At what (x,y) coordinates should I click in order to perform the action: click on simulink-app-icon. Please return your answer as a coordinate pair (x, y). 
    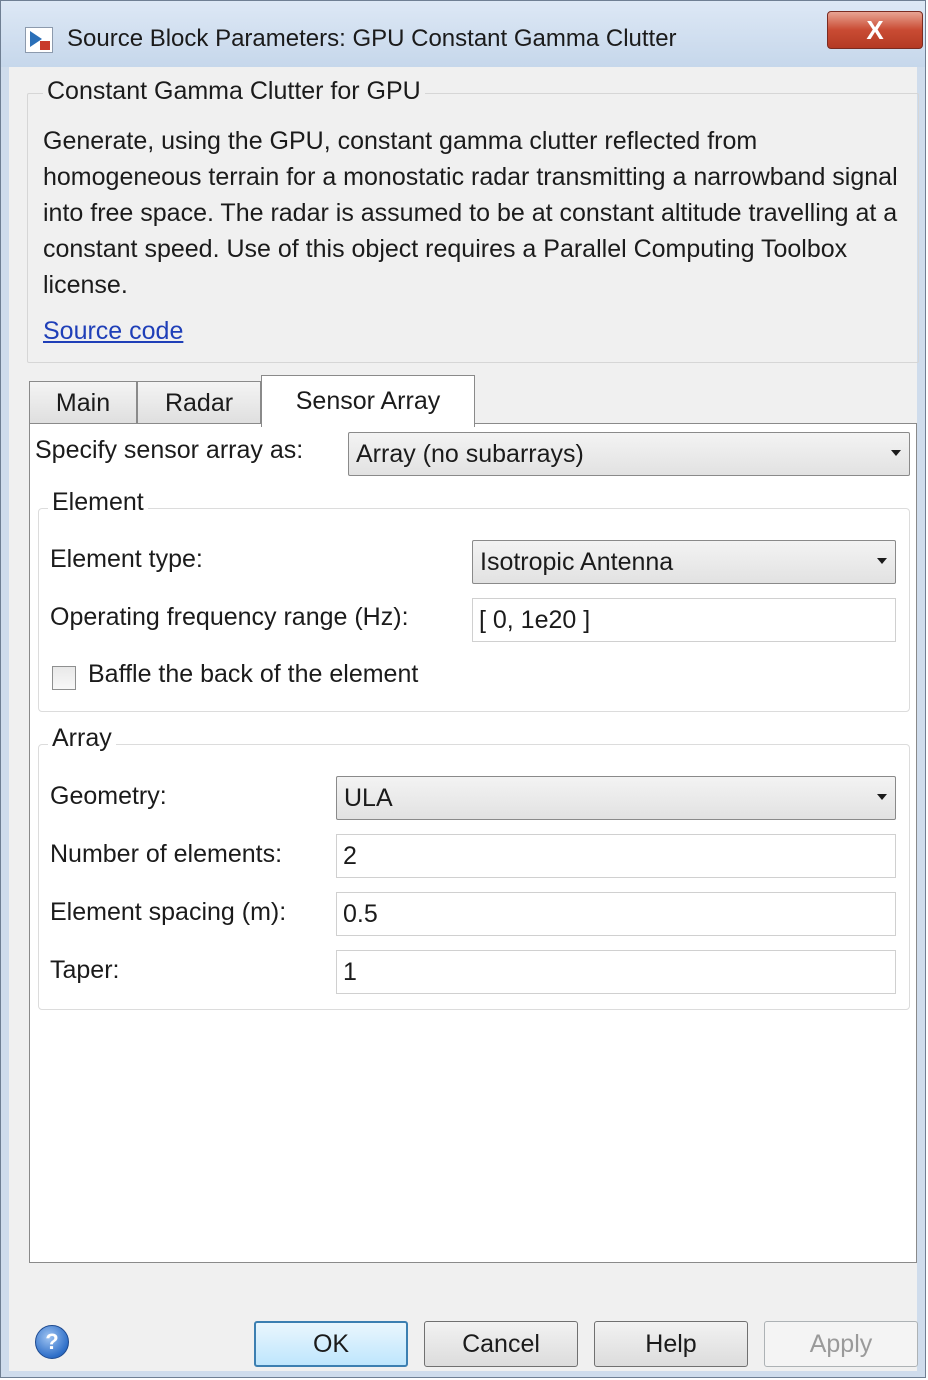
    Looking at the image, I should click on (39, 40).